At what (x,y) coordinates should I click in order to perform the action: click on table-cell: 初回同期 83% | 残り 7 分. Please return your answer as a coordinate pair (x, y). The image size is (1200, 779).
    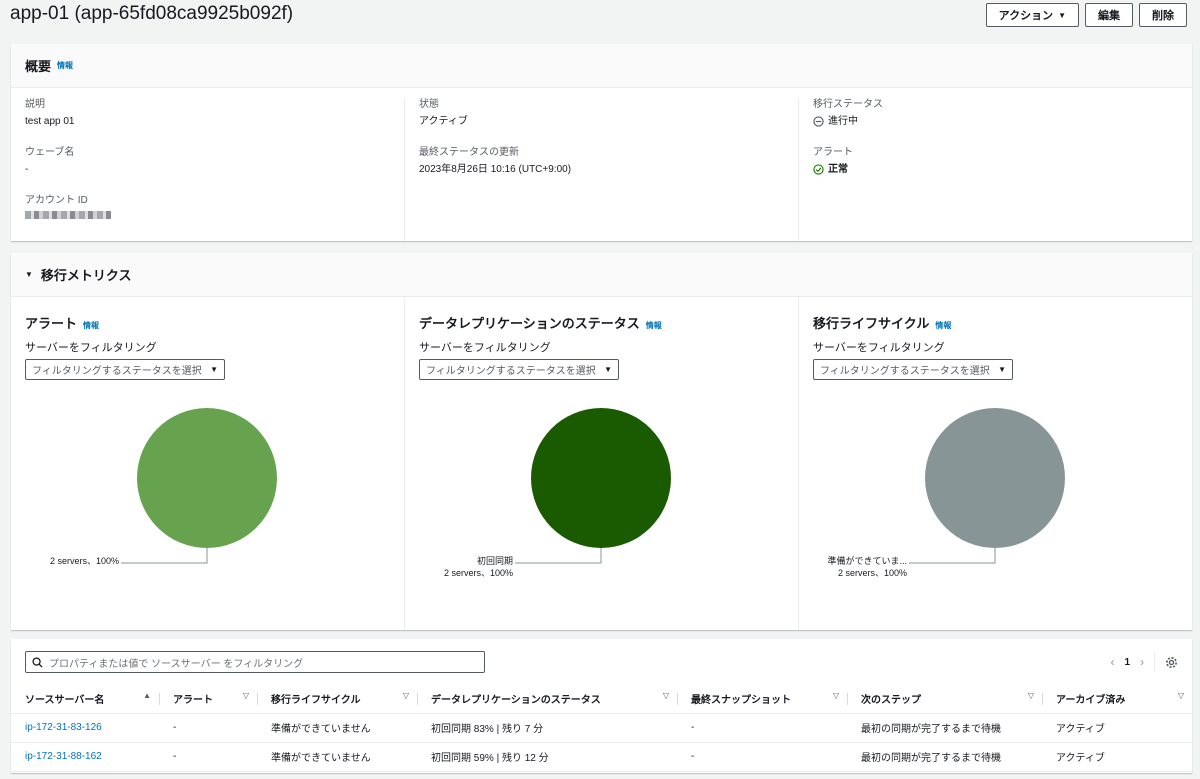
    Looking at the image, I should click on (547, 728).